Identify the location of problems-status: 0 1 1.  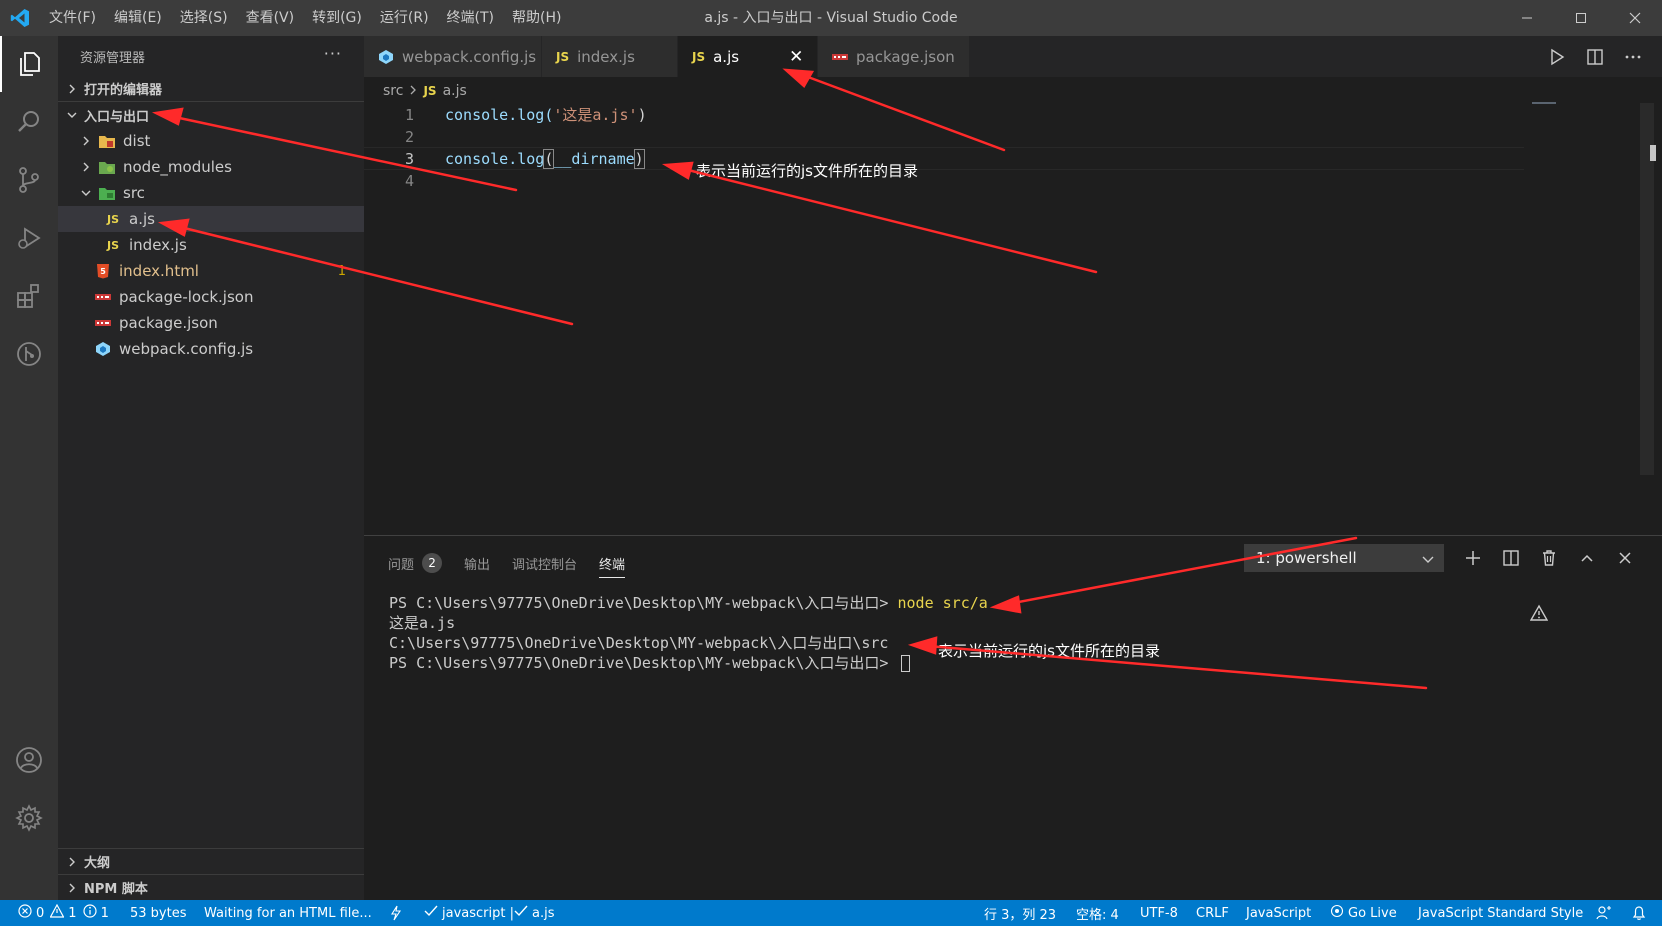
(63, 913).